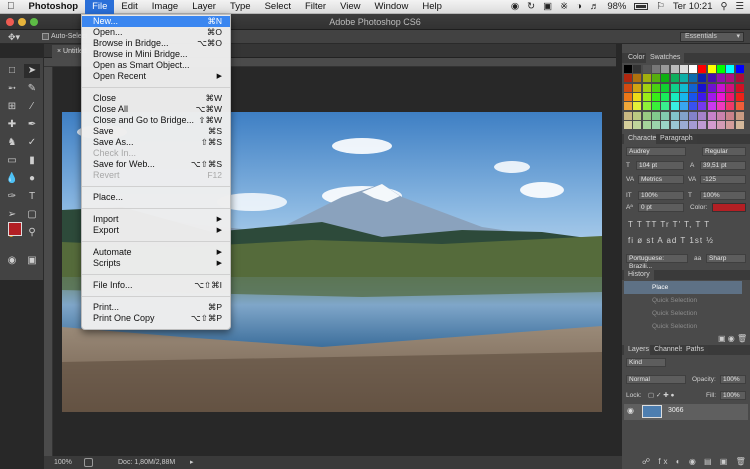 Image resolution: width=750 pixels, height=469 pixels. I want to click on battery-icon, so click(641, 6).